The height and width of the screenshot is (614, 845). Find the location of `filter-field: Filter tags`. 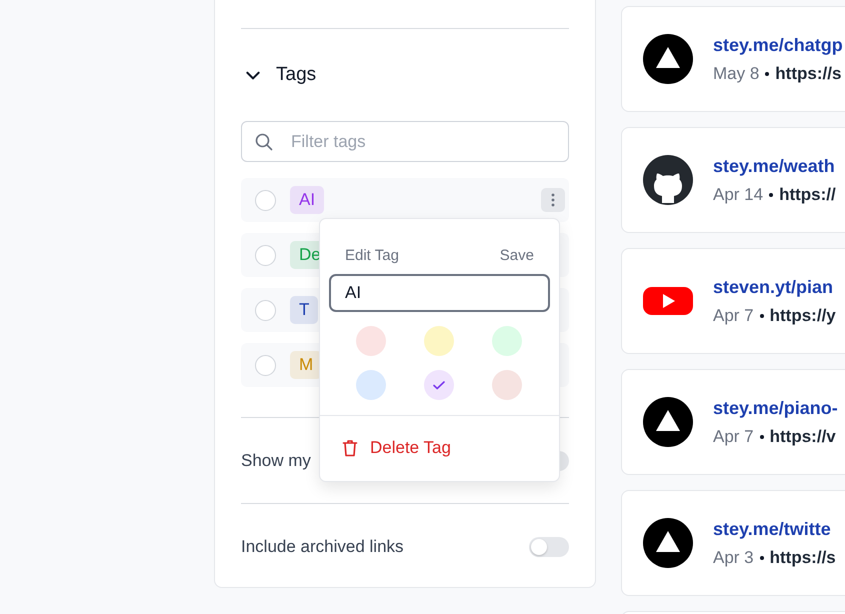

filter-field: Filter tags is located at coordinates (405, 141).